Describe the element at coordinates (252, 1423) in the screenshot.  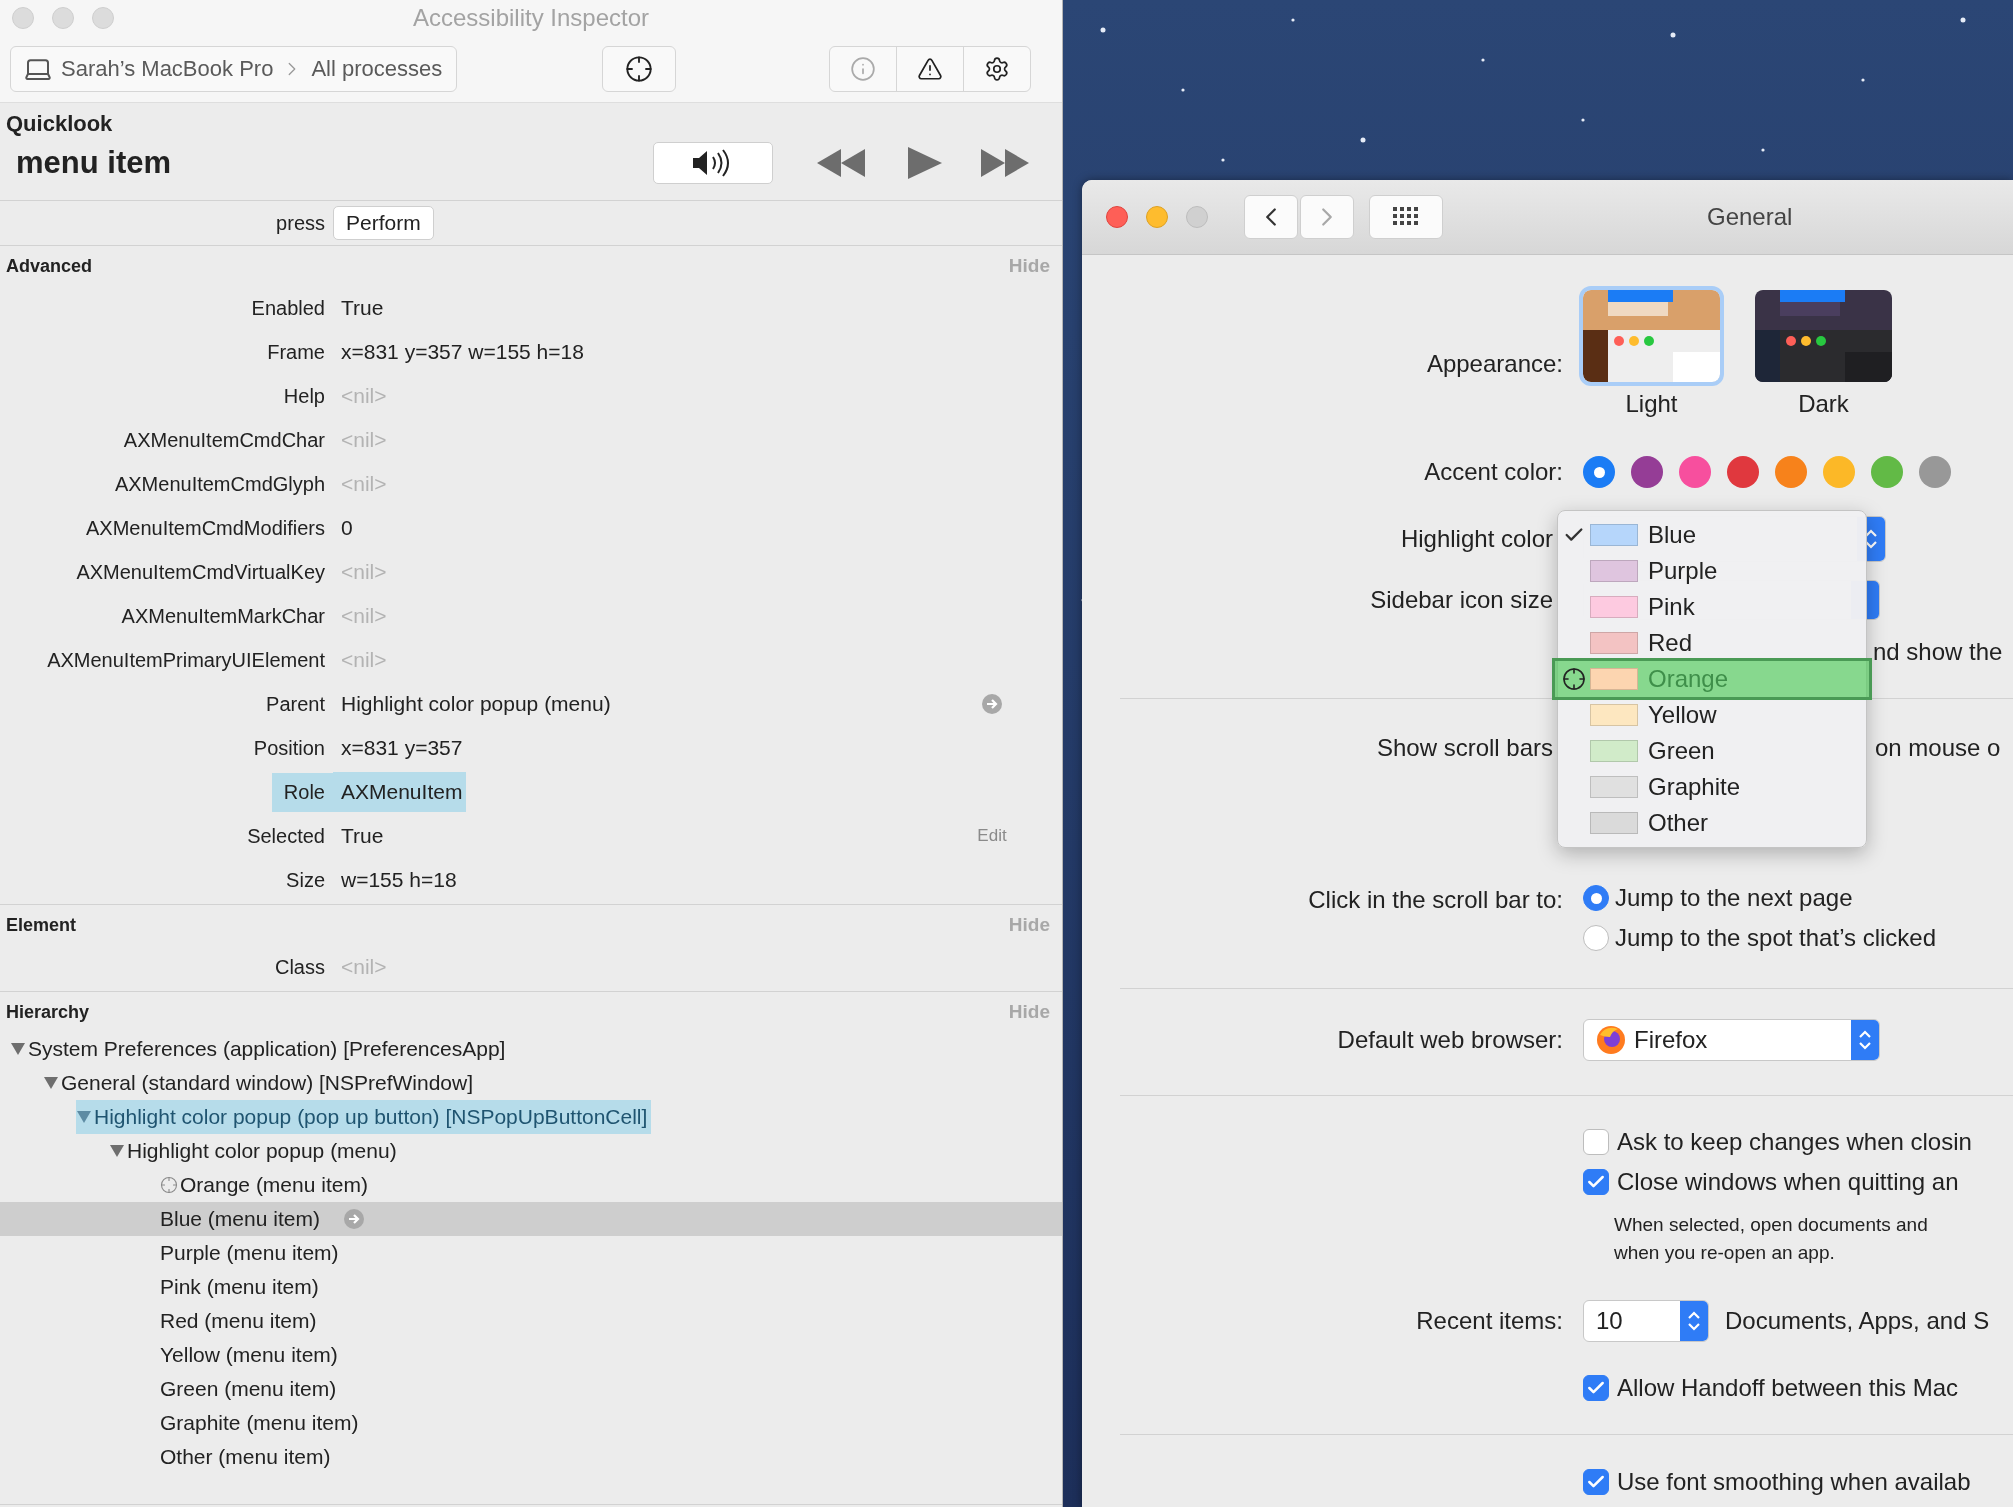
I see `tree-item: Graphite (menu item)` at that location.